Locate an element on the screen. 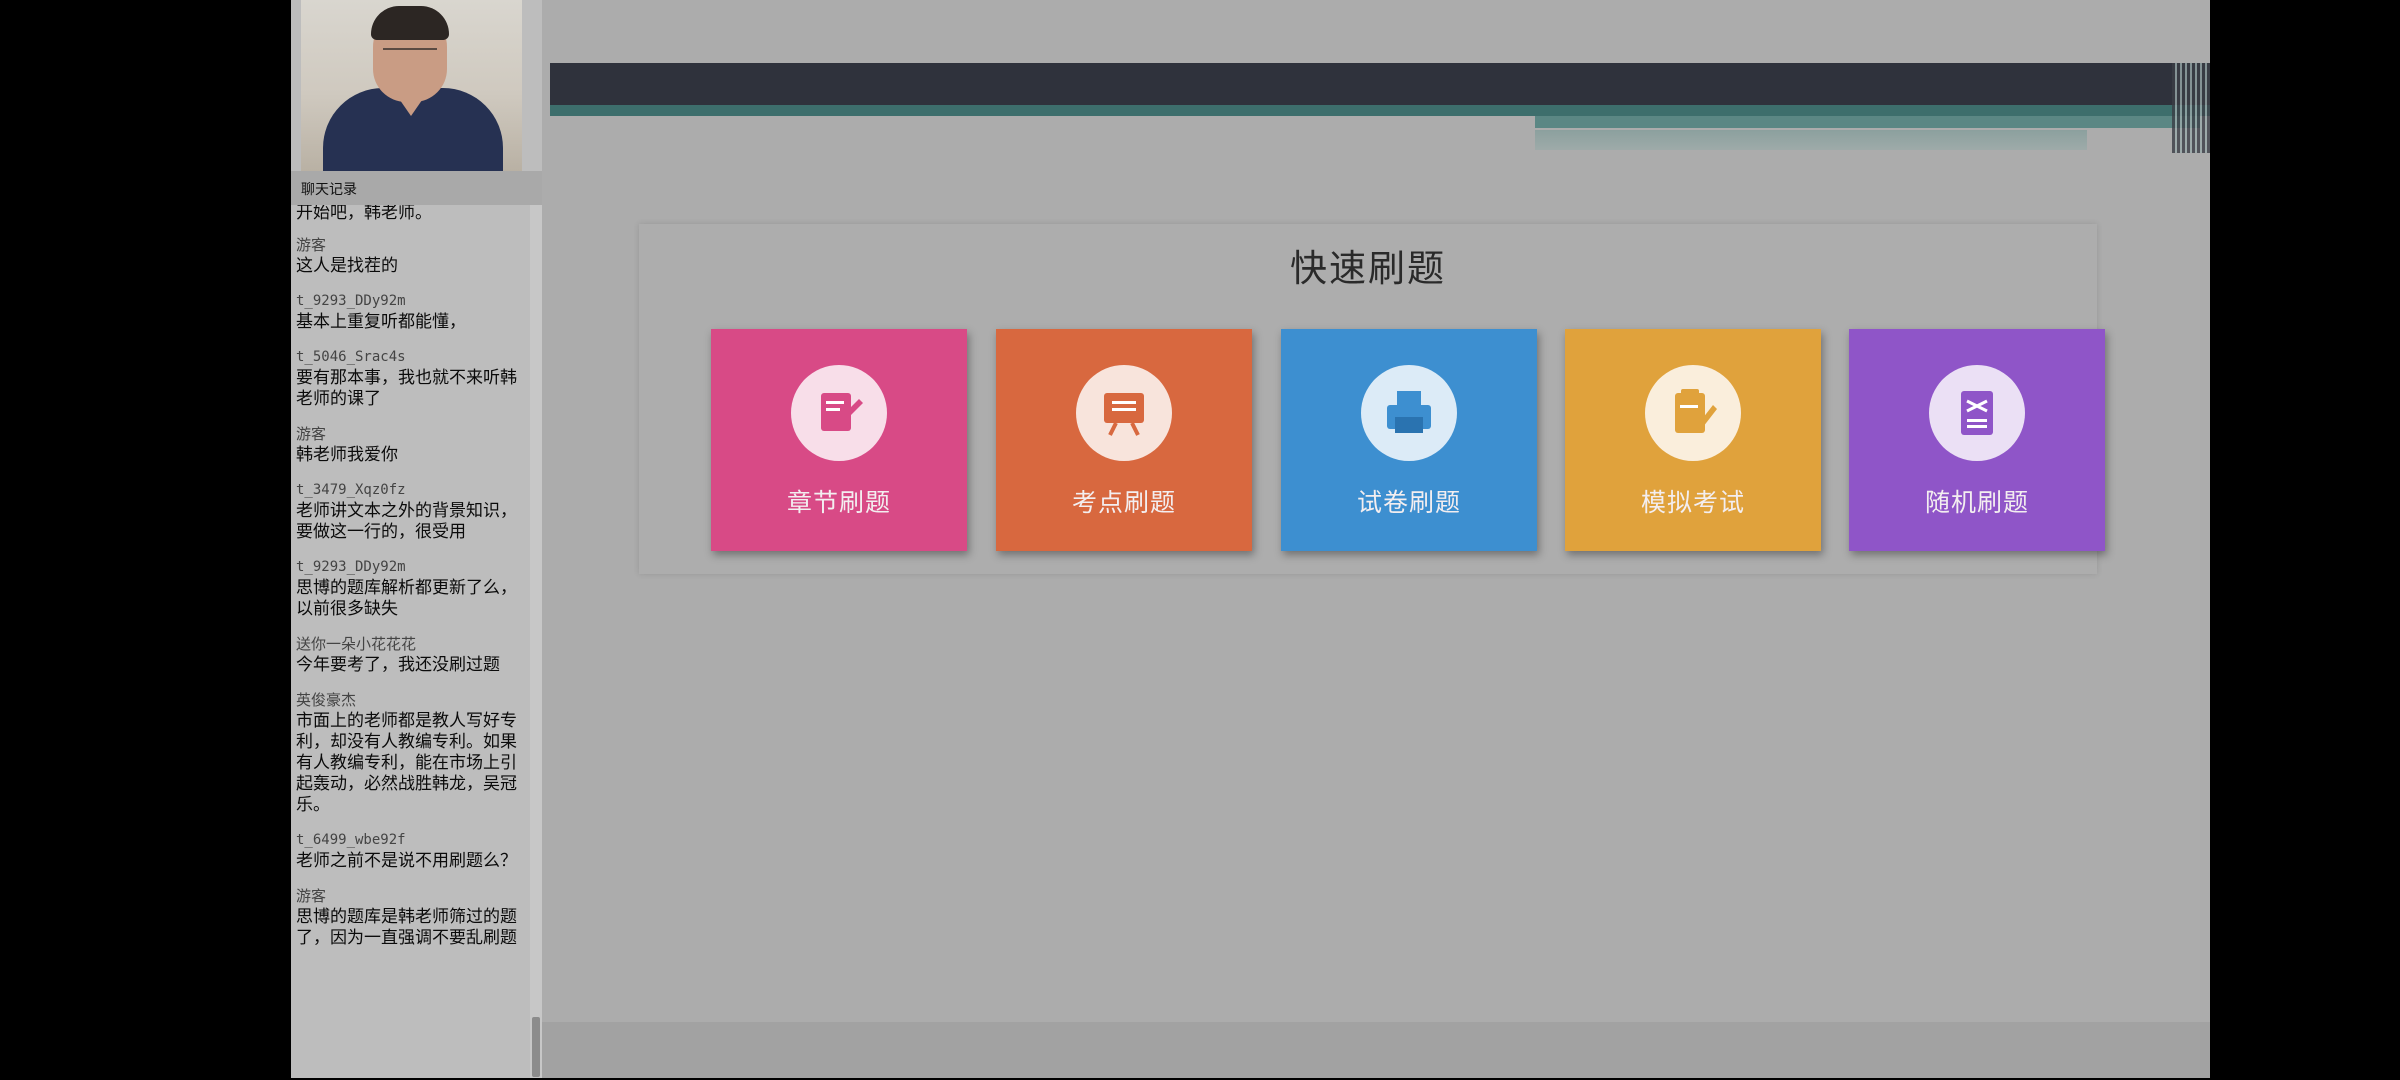  chat-message-text: 老师之前不是说不用刷题么？ is located at coordinates (406, 861).